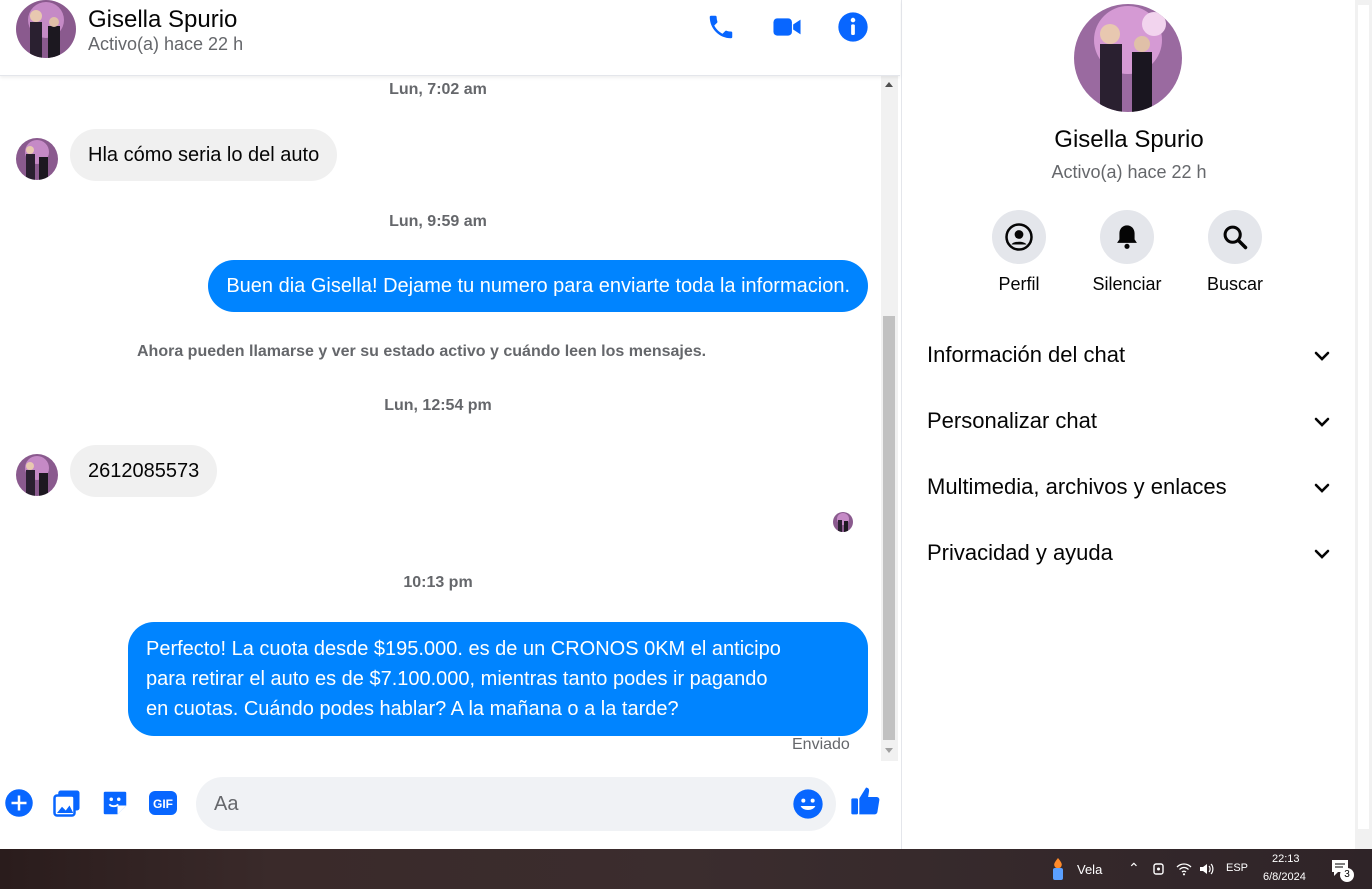 The image size is (1372, 889). What do you see at coordinates (204, 155) in the screenshot?
I see `incoming-message: Hla cómo seria lo del auto` at bounding box center [204, 155].